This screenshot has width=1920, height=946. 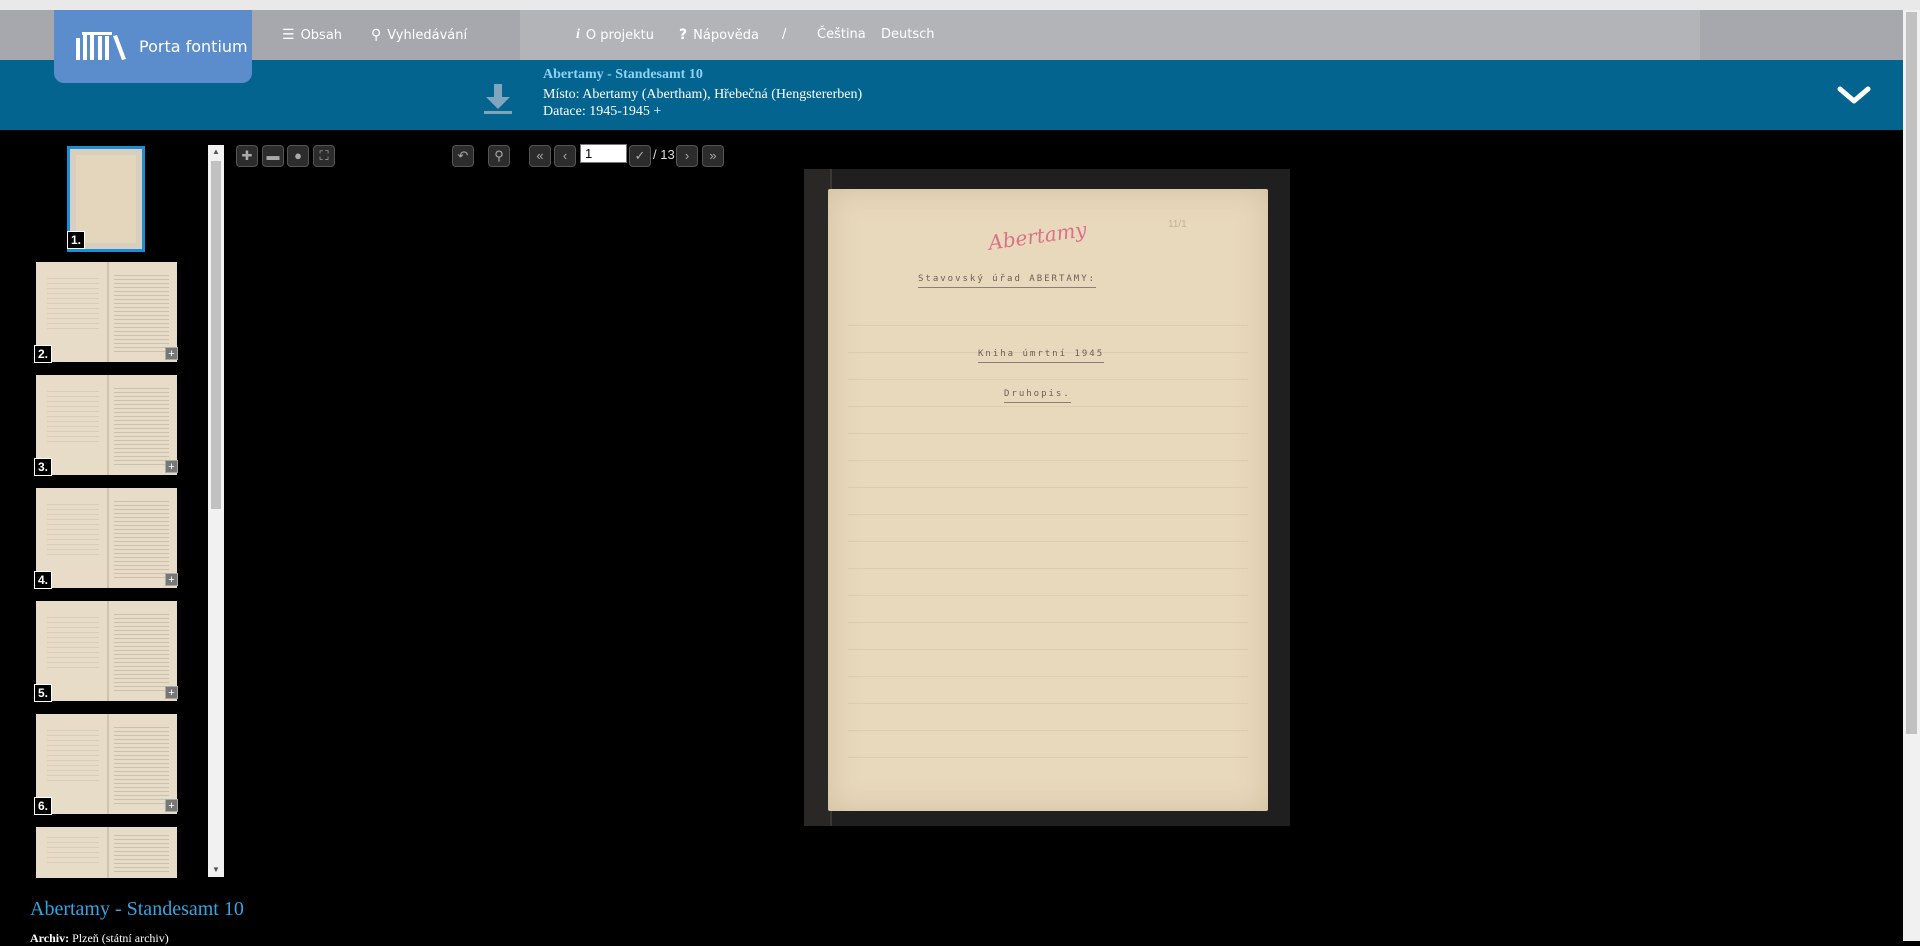 I want to click on next-page-button: ›, so click(x=687, y=156).